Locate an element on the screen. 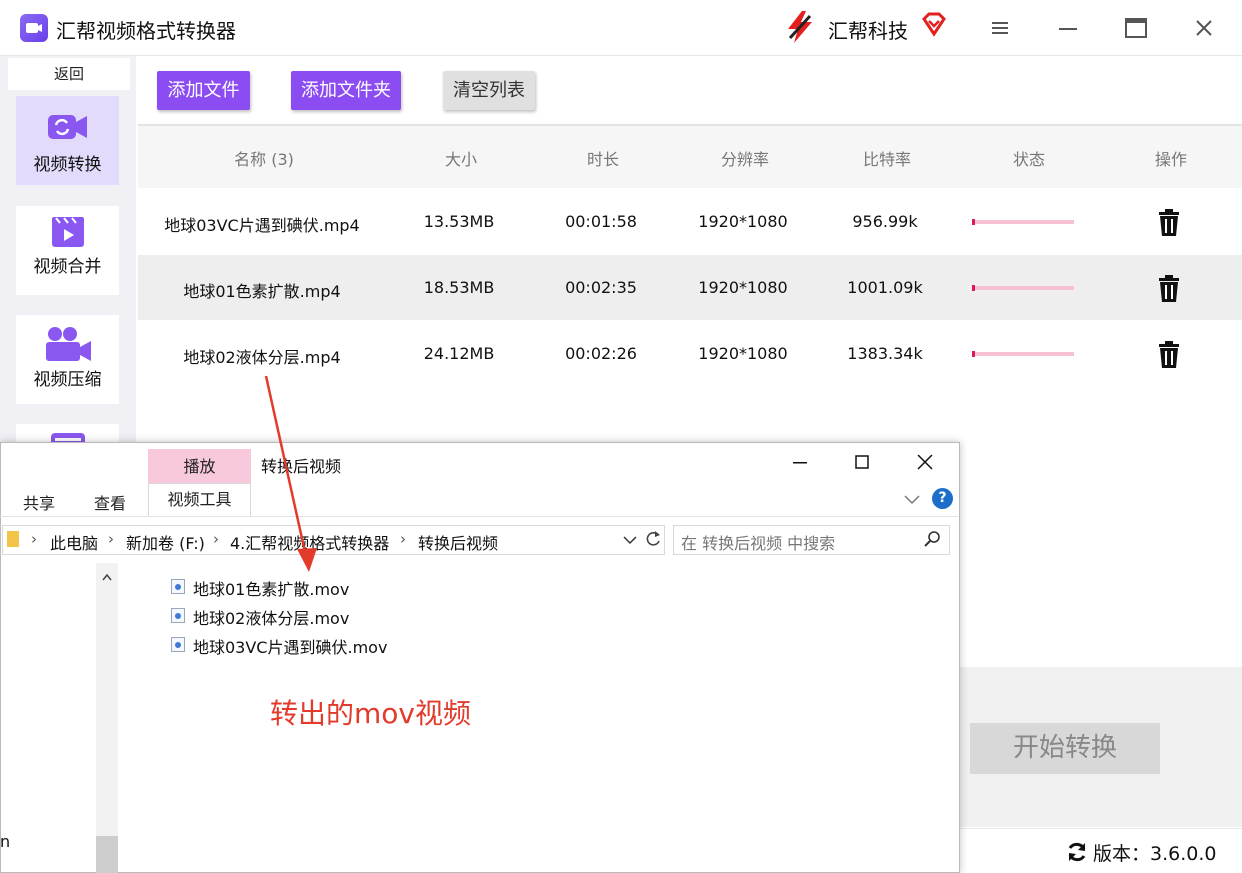  ribbon-context-tab-play: 播放 is located at coordinates (199, 466).